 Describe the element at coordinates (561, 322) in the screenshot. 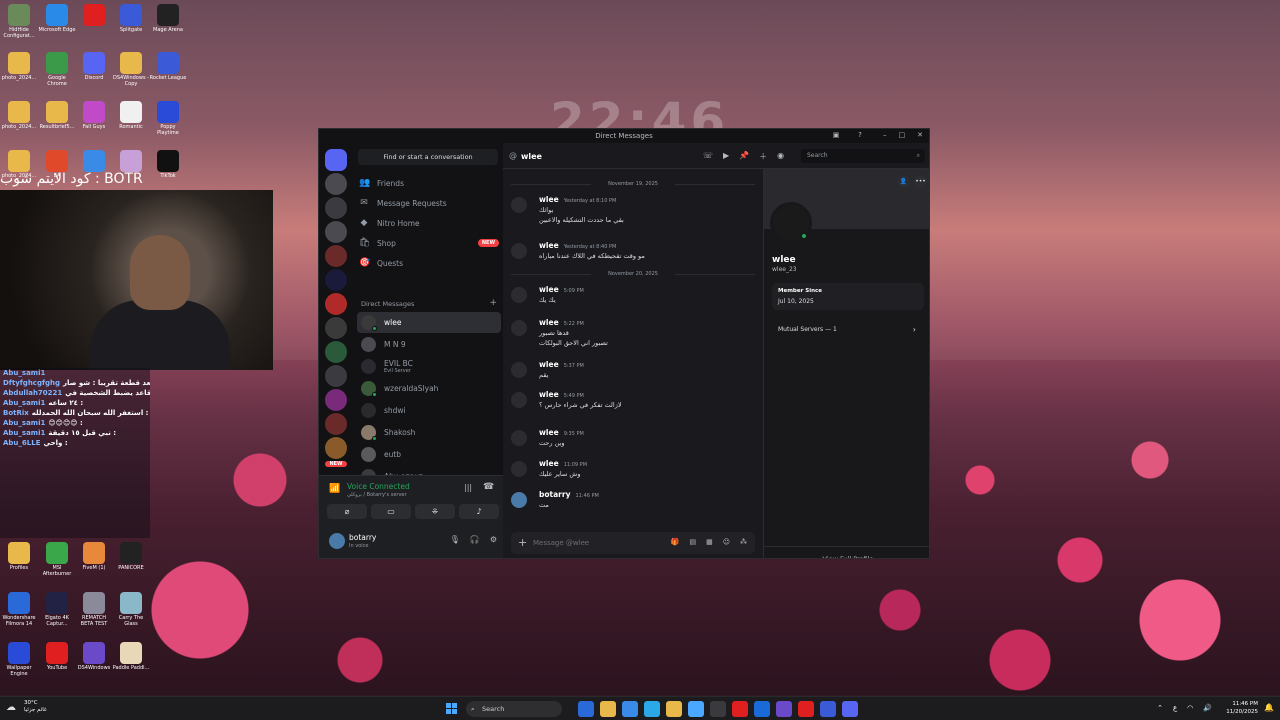

I see `message-author: wlee 5:22 PM` at that location.